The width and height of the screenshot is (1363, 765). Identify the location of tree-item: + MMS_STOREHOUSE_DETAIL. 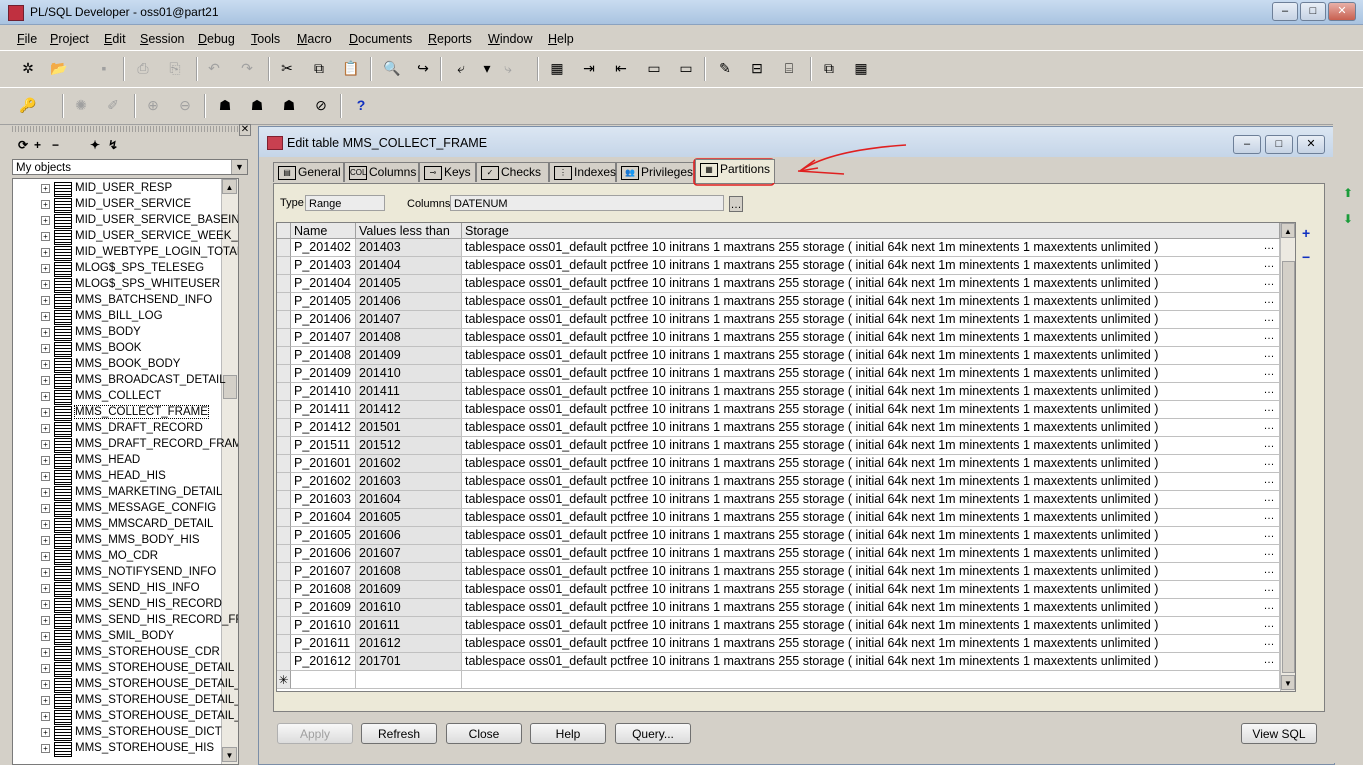
(125, 669).